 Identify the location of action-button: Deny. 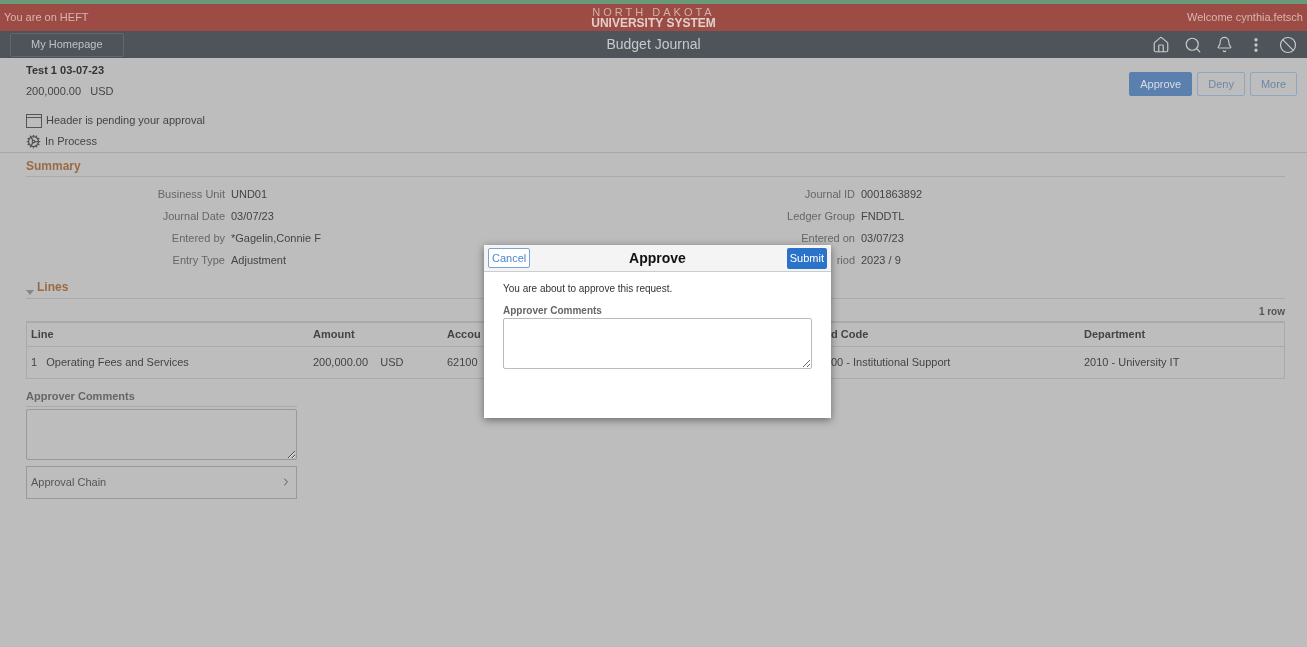
(1221, 84).